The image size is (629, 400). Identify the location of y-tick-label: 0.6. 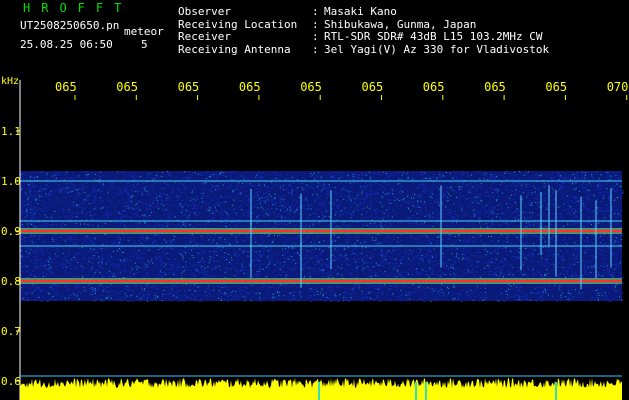
(11, 381).